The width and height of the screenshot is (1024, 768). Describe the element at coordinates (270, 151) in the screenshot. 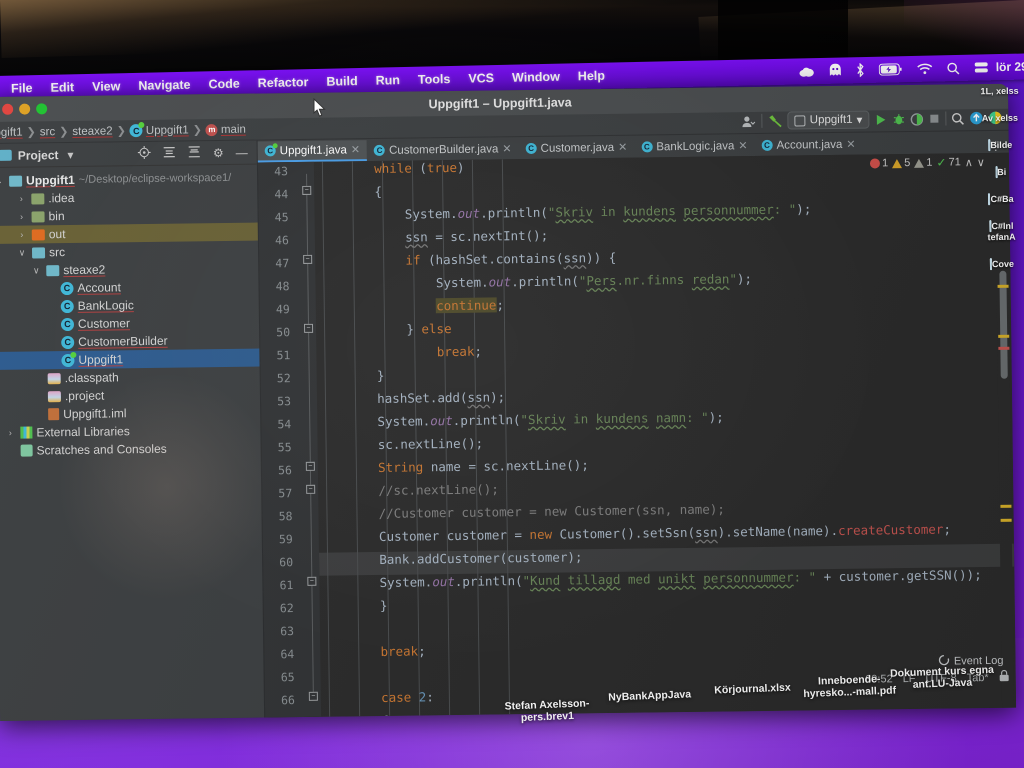

I see `java-class-icon: C` at that location.